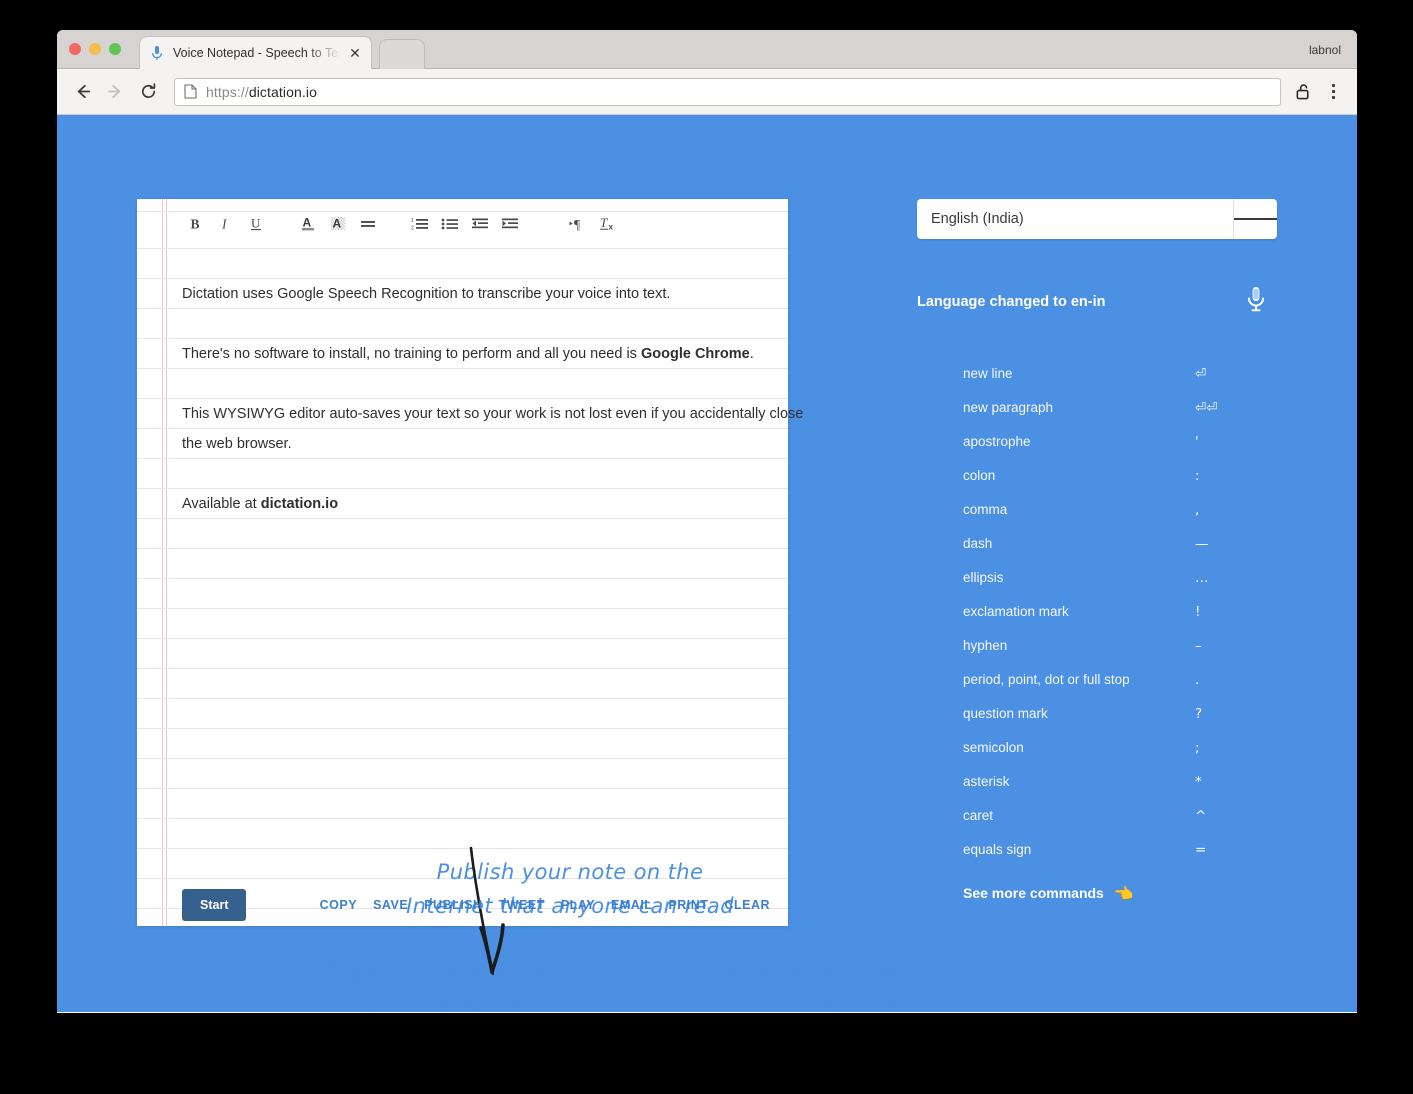  I want to click on pointing-hand-icon: 👈, so click(1123, 893).